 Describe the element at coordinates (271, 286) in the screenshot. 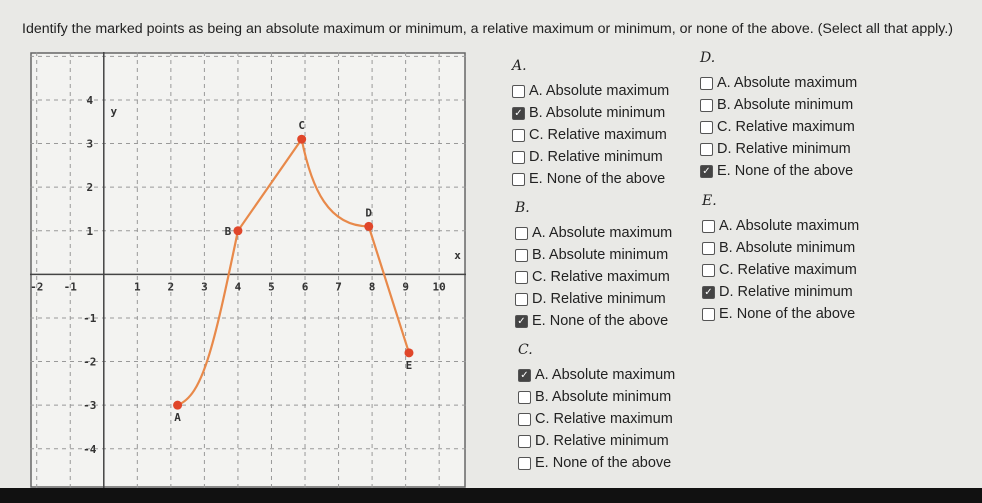

I see `x-tick-label: 5` at that location.